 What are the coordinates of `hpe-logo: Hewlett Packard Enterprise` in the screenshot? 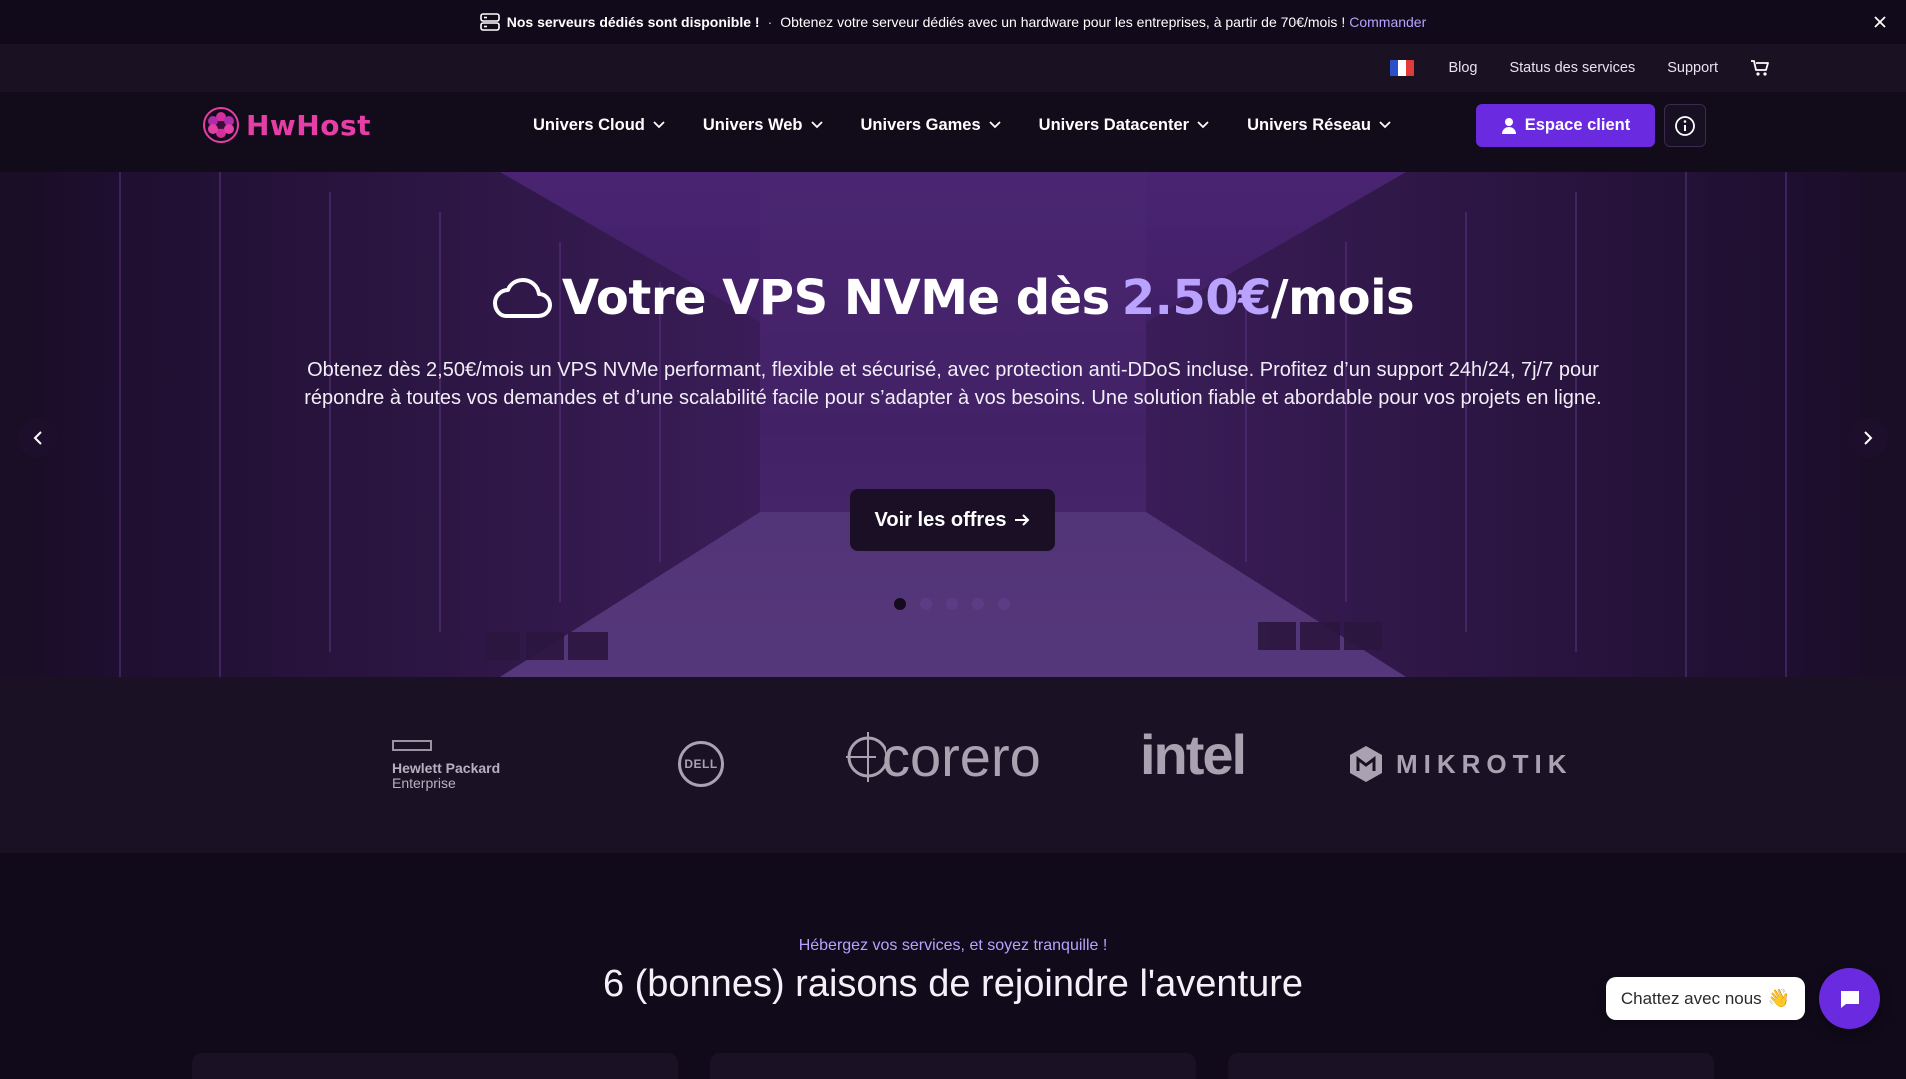 It's located at (446, 765).